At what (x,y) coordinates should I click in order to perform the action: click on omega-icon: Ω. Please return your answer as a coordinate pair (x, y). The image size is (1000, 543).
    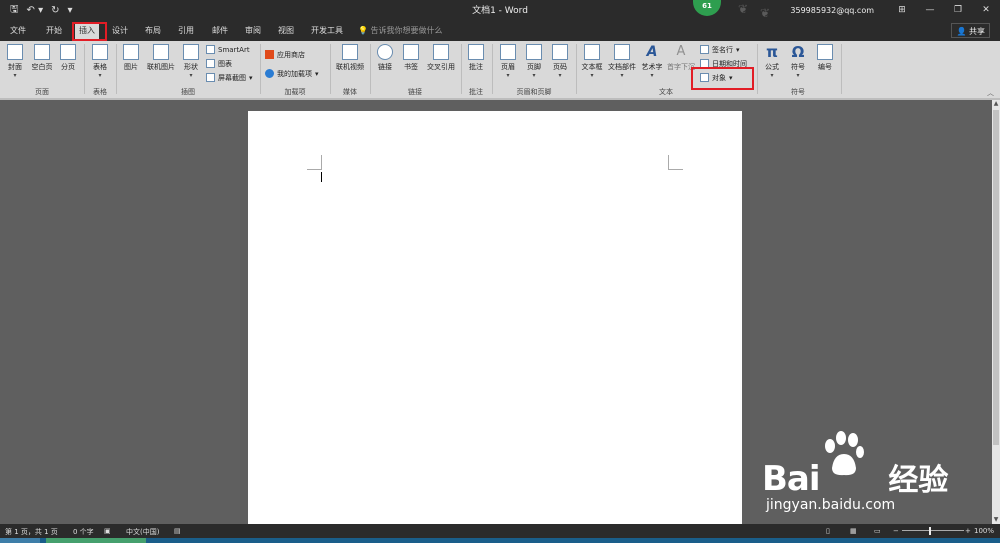
    Looking at the image, I should click on (798, 52).